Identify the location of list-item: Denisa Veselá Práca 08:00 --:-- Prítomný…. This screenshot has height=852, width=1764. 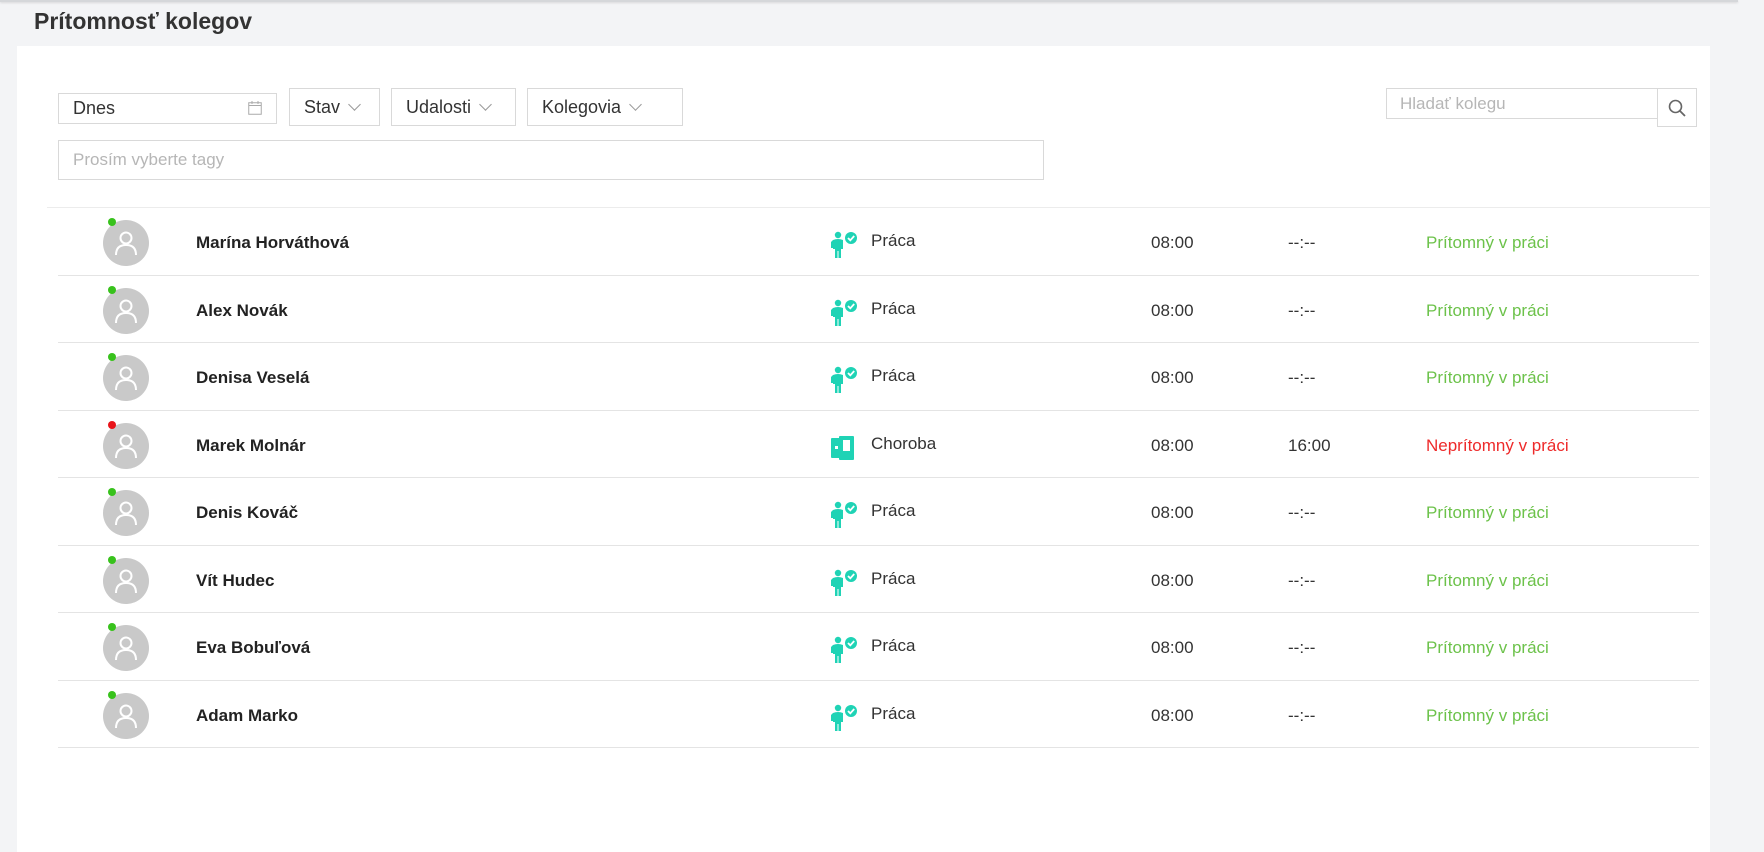
(878, 377).